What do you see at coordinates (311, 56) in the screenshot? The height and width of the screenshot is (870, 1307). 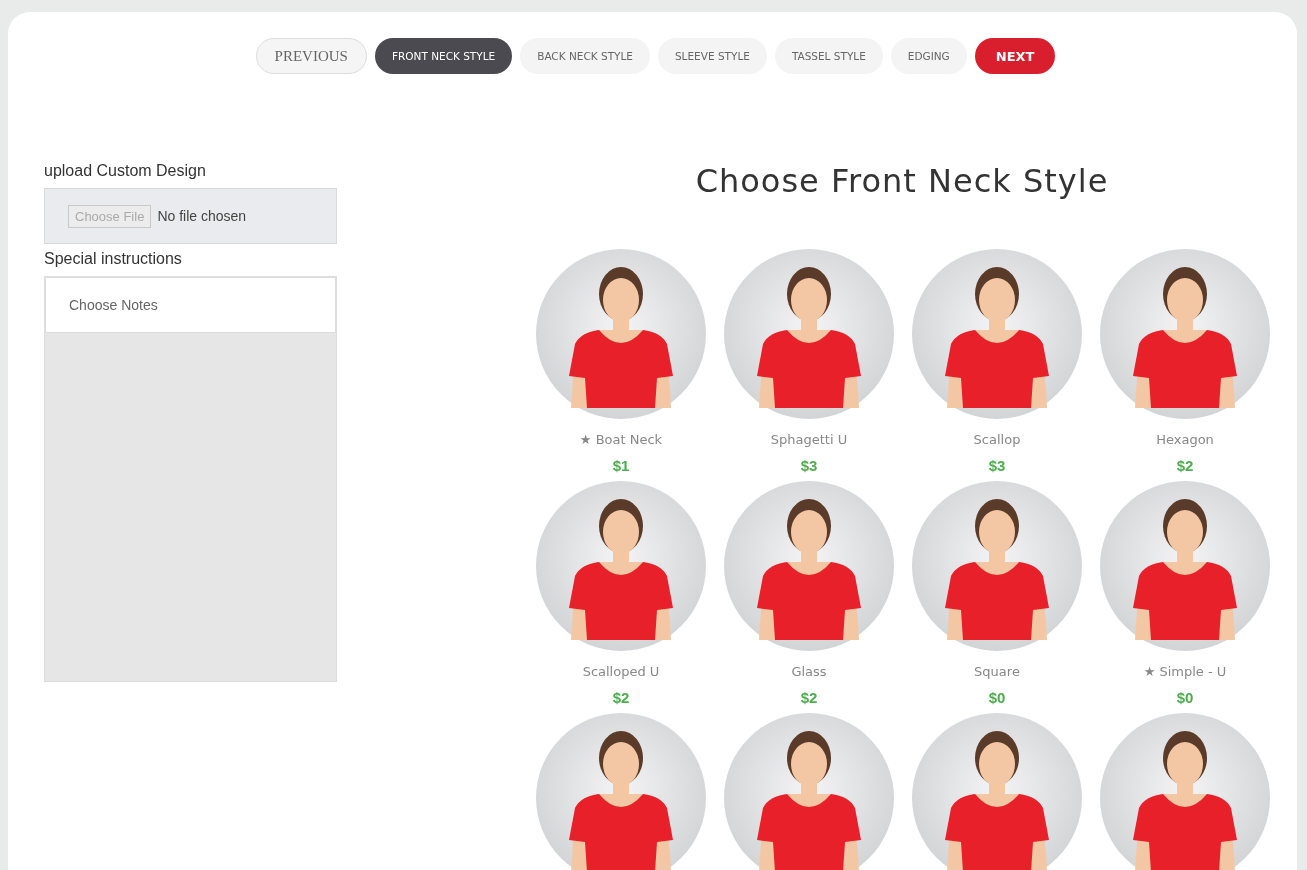 I see `previous-button: PREVIOUS` at bounding box center [311, 56].